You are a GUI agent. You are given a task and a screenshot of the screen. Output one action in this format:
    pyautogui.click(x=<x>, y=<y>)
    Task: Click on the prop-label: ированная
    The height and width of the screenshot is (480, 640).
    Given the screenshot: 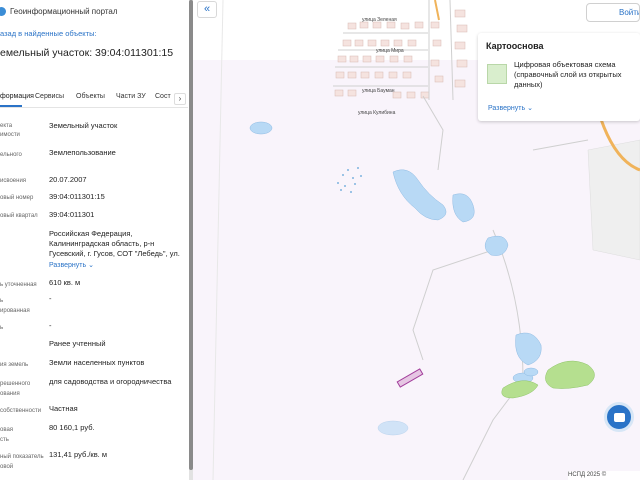 What is the action you would take?
    pyautogui.click(x=15, y=311)
    